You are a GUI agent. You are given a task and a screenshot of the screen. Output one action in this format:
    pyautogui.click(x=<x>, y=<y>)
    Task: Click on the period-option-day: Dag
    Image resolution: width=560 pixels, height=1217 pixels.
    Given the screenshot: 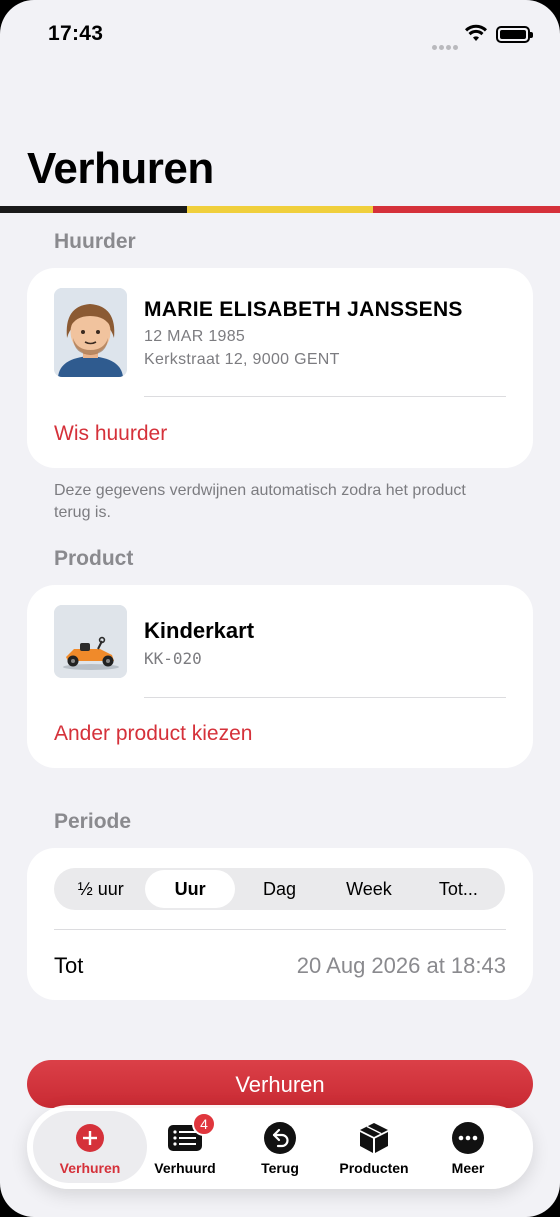 What is the action you would take?
    pyautogui.click(x=279, y=889)
    